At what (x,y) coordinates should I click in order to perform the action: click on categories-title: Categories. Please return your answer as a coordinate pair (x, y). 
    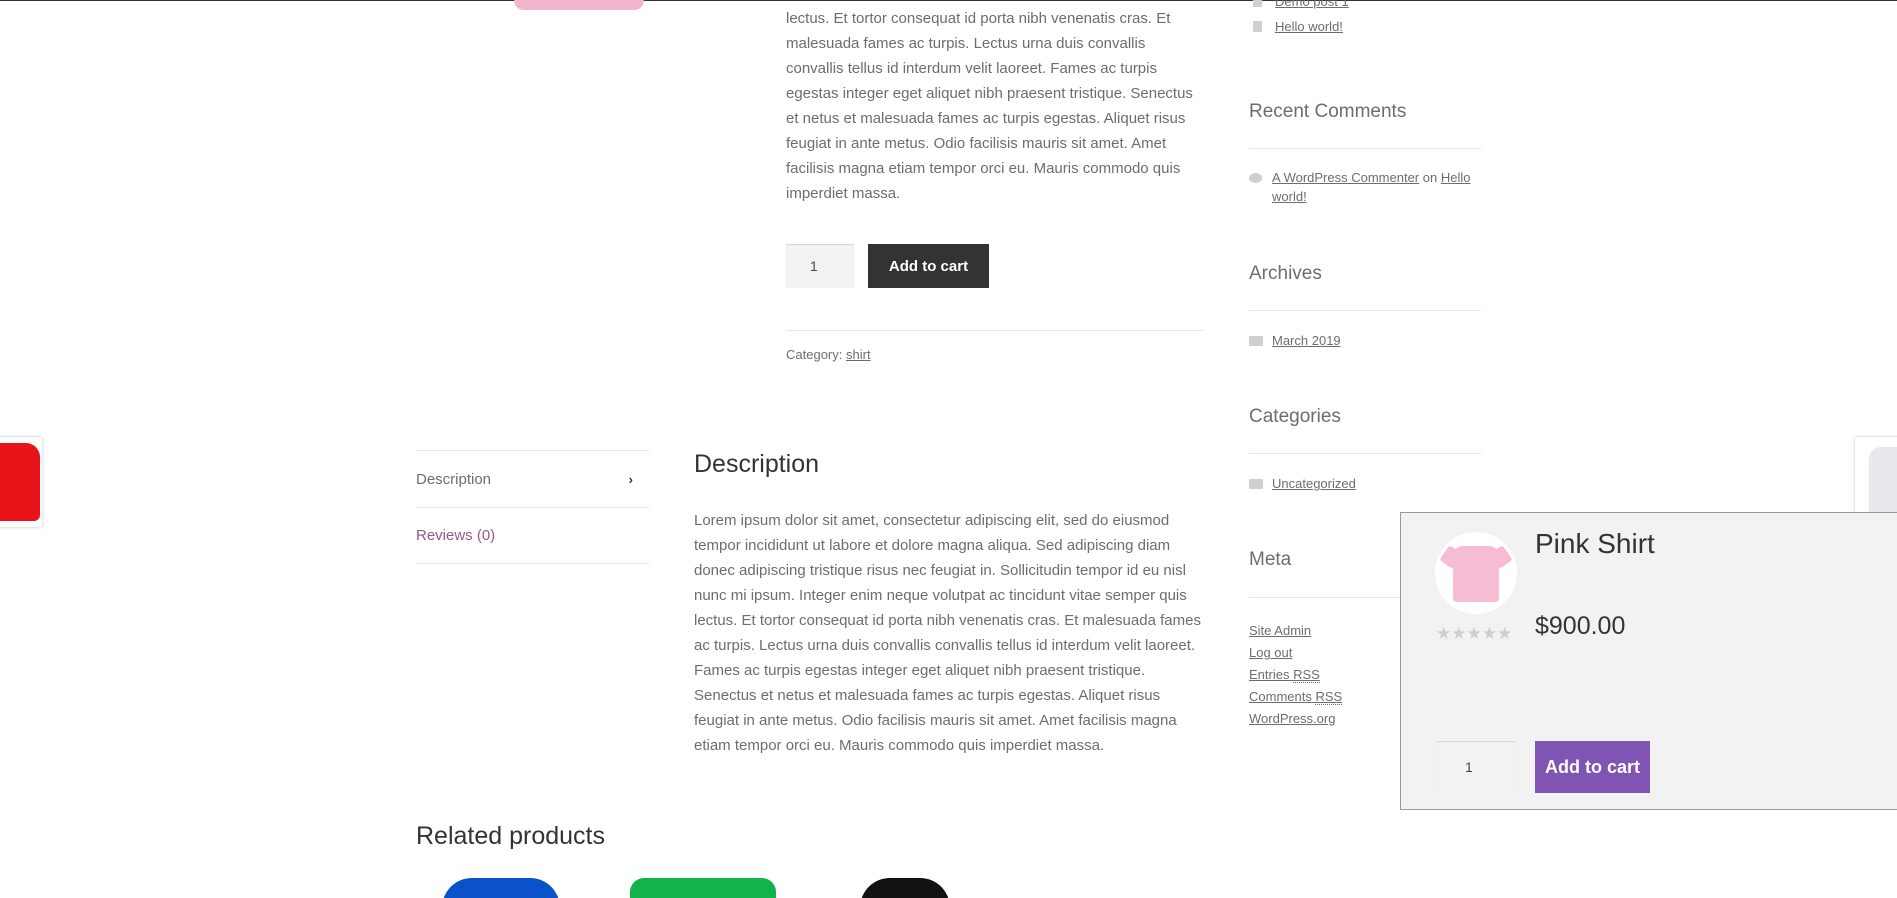
    Looking at the image, I should click on (1295, 416).